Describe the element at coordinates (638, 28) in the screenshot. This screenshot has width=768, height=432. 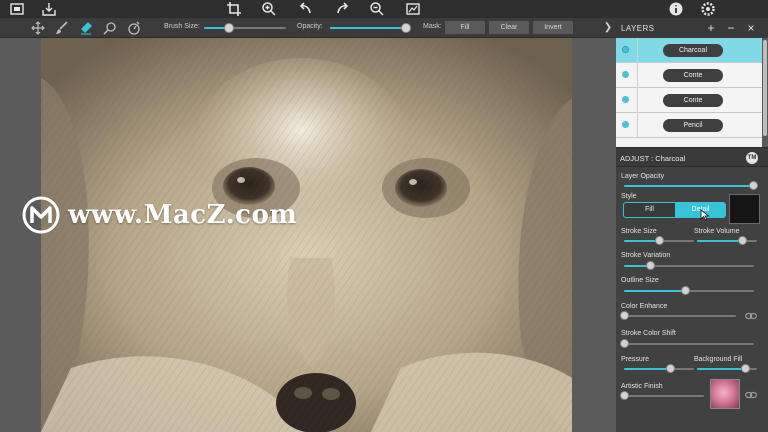
I see `layers-title: LAYERS` at that location.